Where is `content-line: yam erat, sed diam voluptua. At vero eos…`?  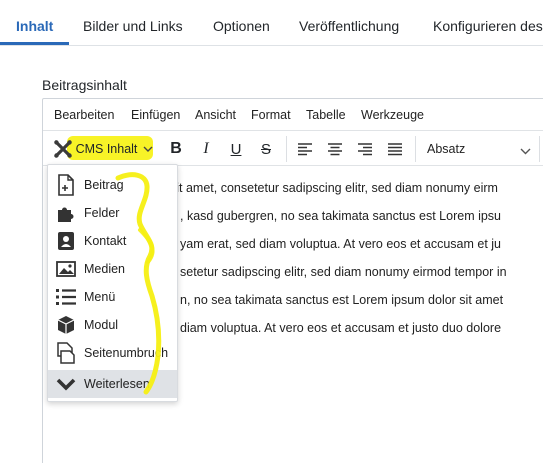
content-line: yam erat, sed diam voluptua. At vero eos… is located at coordinates (340, 244).